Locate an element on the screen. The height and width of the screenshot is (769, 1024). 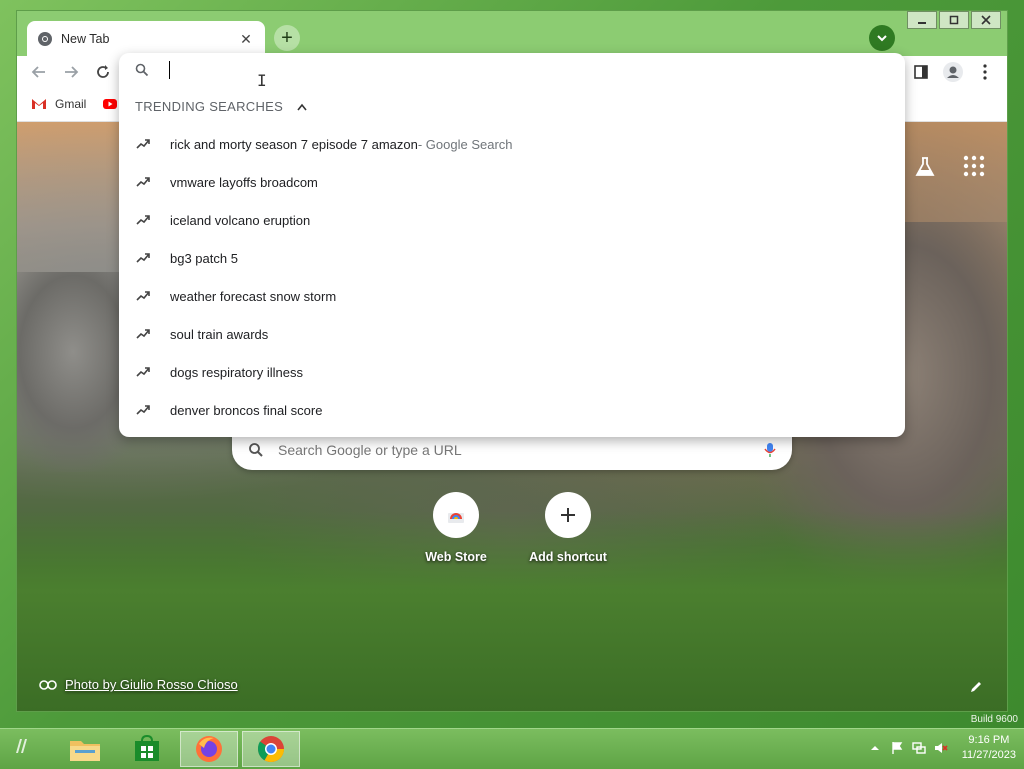
tab-new-tab: New Tab ✕ is located at coordinates (146, 39).